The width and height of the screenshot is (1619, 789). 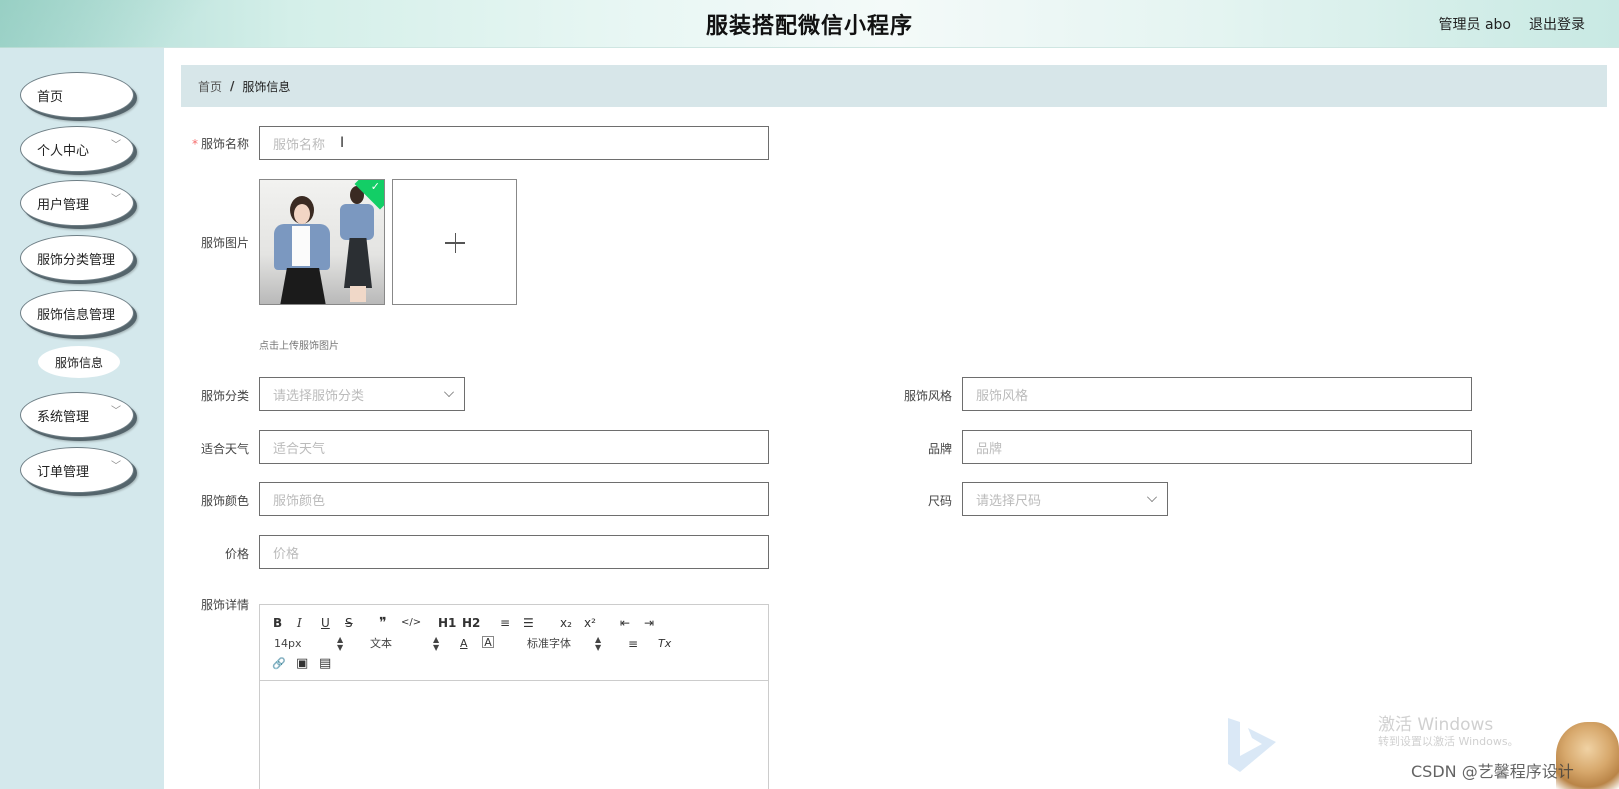 I want to click on subscript-button: x₂, so click(x=566, y=623).